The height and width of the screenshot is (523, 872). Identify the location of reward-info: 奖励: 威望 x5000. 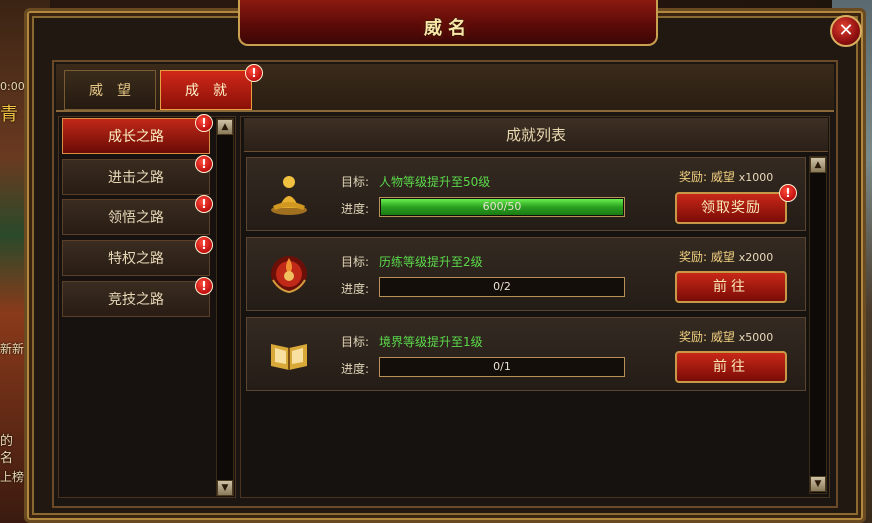
(726, 336).